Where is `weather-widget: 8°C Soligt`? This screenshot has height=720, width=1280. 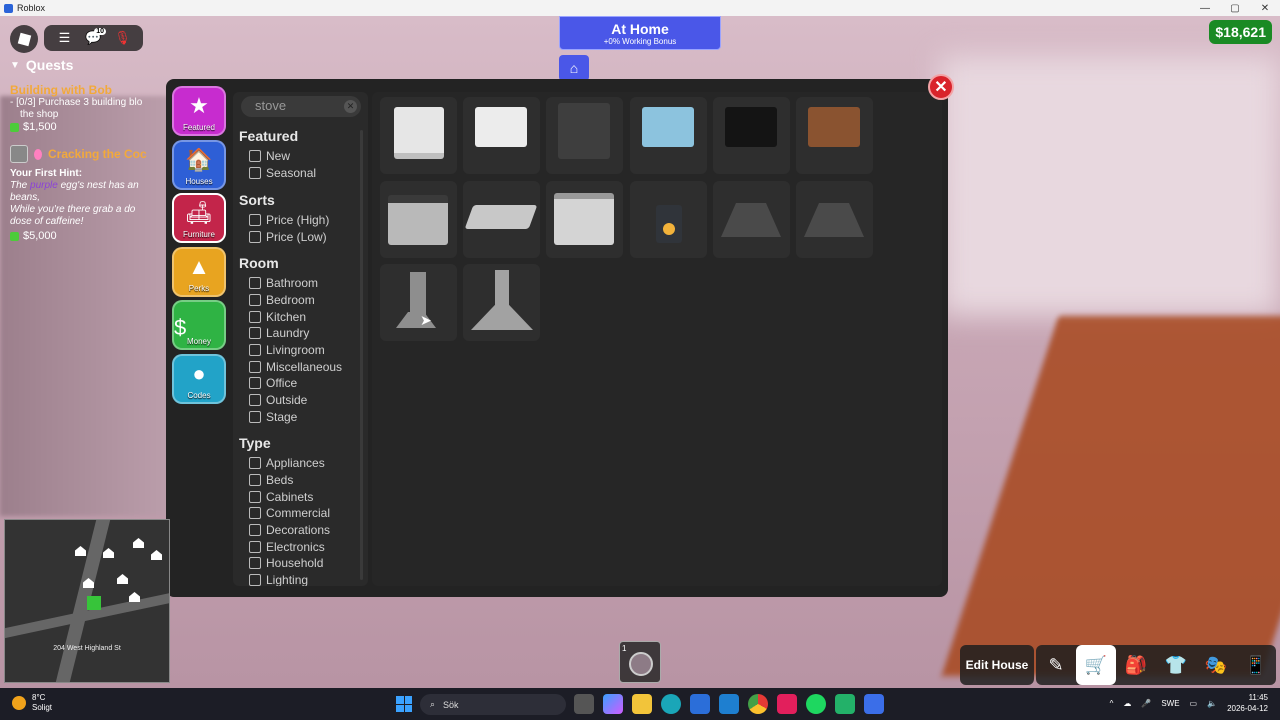
weather-widget: 8°C Soligt is located at coordinates (32, 703).